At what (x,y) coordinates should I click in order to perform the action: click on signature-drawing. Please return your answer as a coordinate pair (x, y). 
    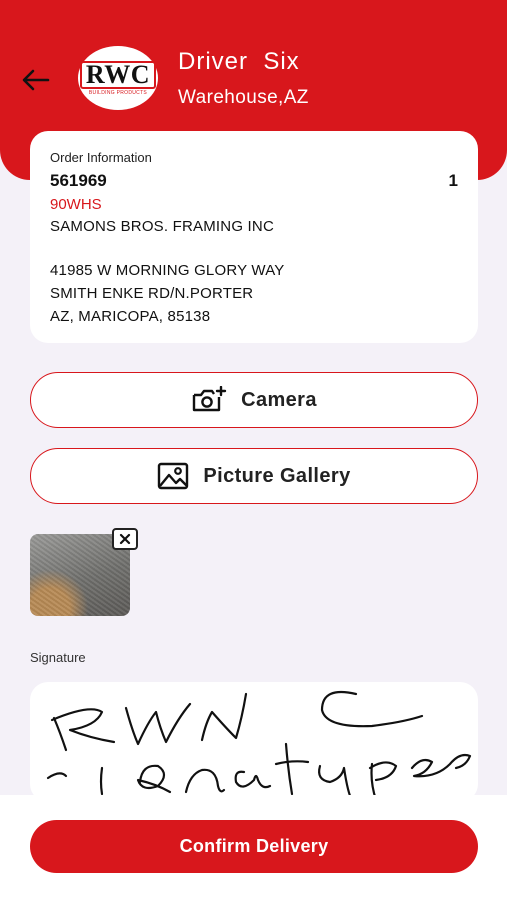
    Looking at the image, I should click on (259, 746).